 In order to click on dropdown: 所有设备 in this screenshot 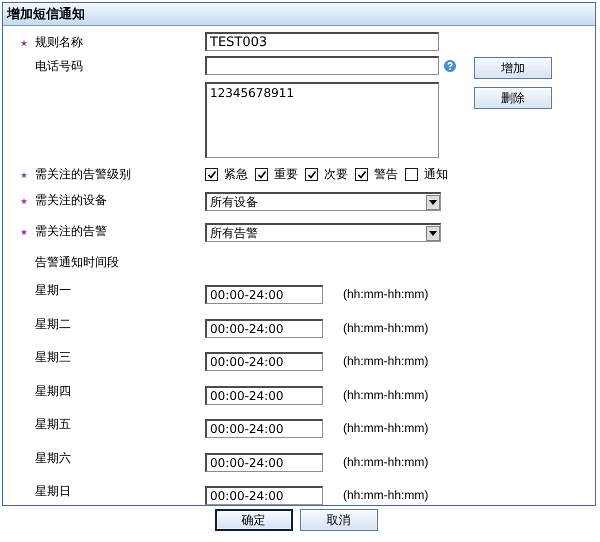, I will do `click(323, 201)`.